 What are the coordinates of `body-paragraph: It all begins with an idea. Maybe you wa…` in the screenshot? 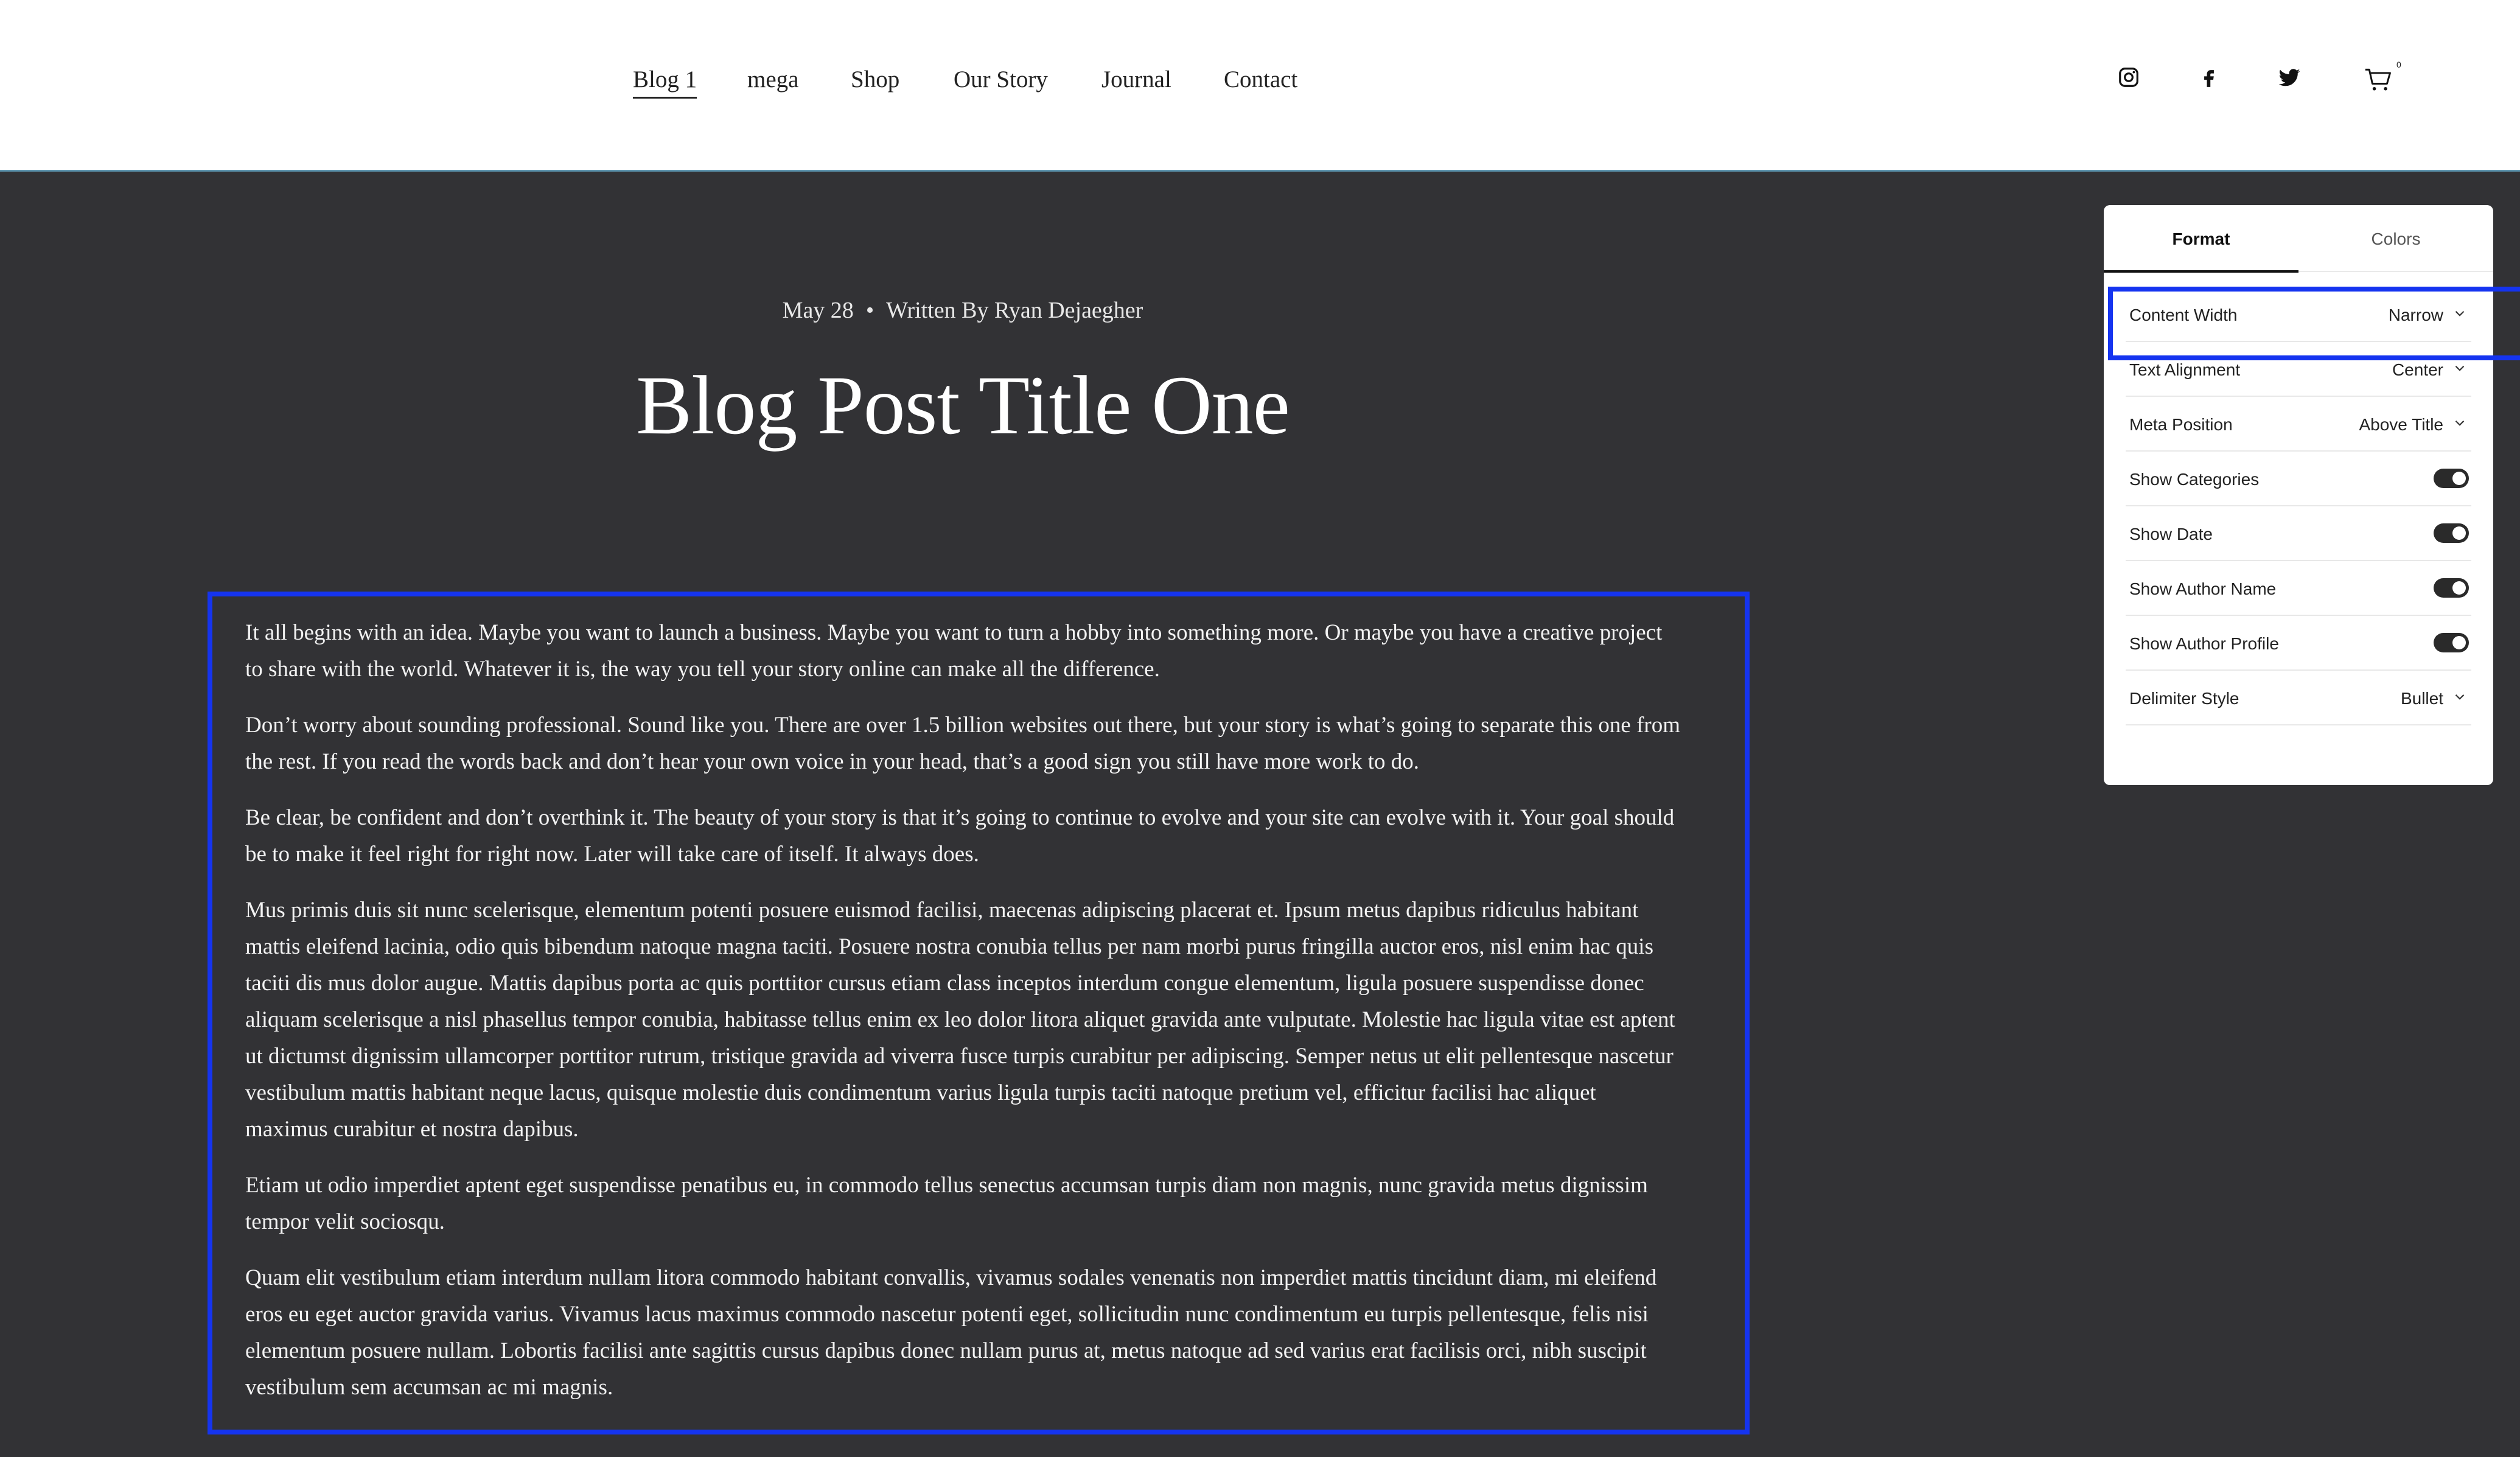 It's located at (954, 651).